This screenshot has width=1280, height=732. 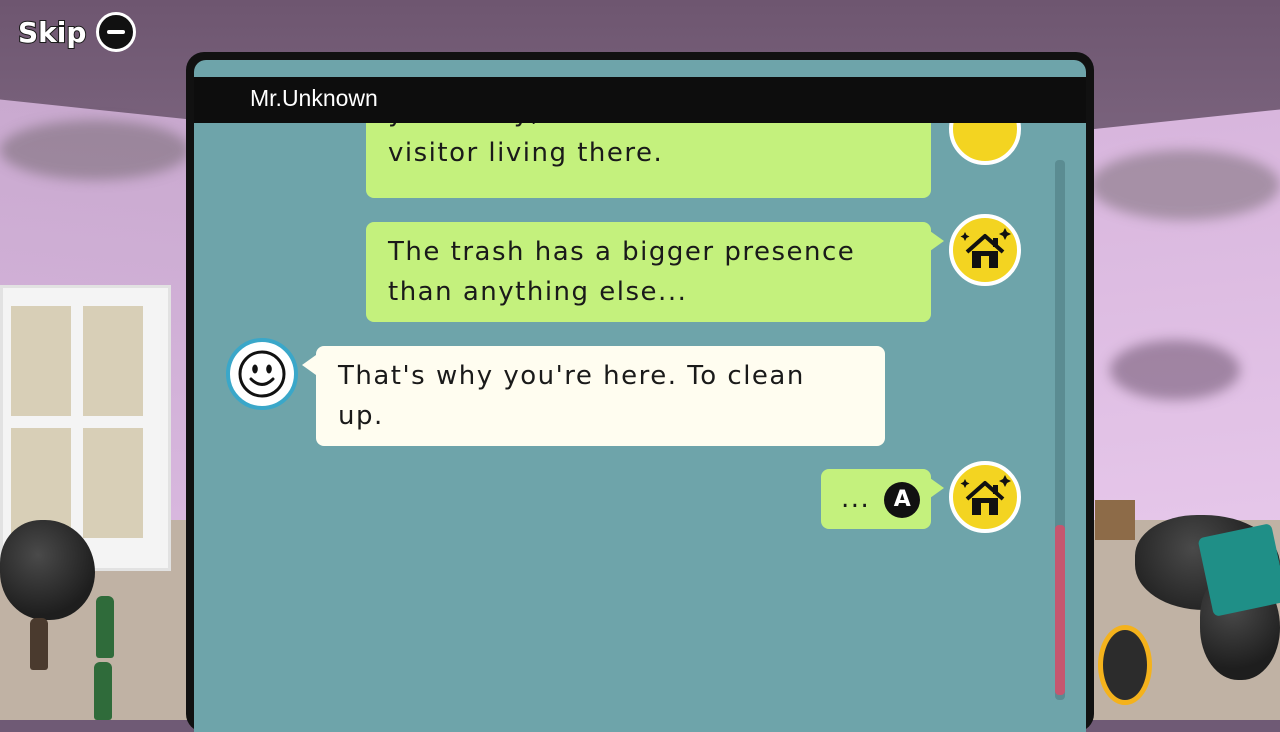 I want to click on message-bubble-player: ... A, so click(x=876, y=499).